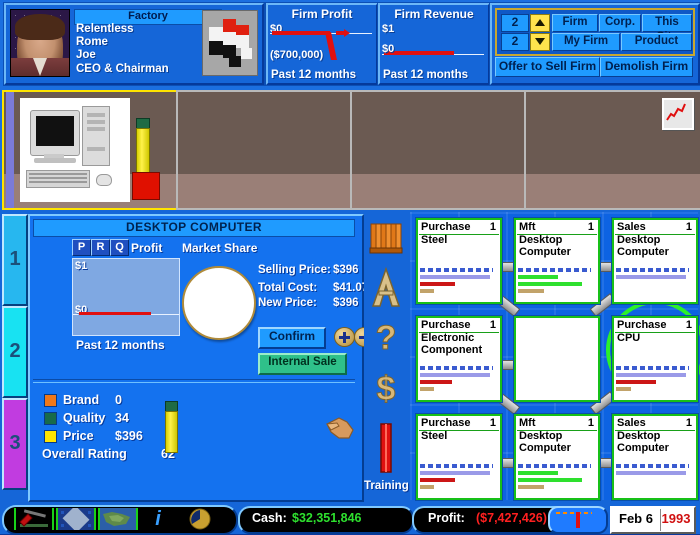 Image resolution: width=700 pixels, height=535 pixels. What do you see at coordinates (656, 42) in the screenshot?
I see `tab-product: Product` at bounding box center [656, 42].